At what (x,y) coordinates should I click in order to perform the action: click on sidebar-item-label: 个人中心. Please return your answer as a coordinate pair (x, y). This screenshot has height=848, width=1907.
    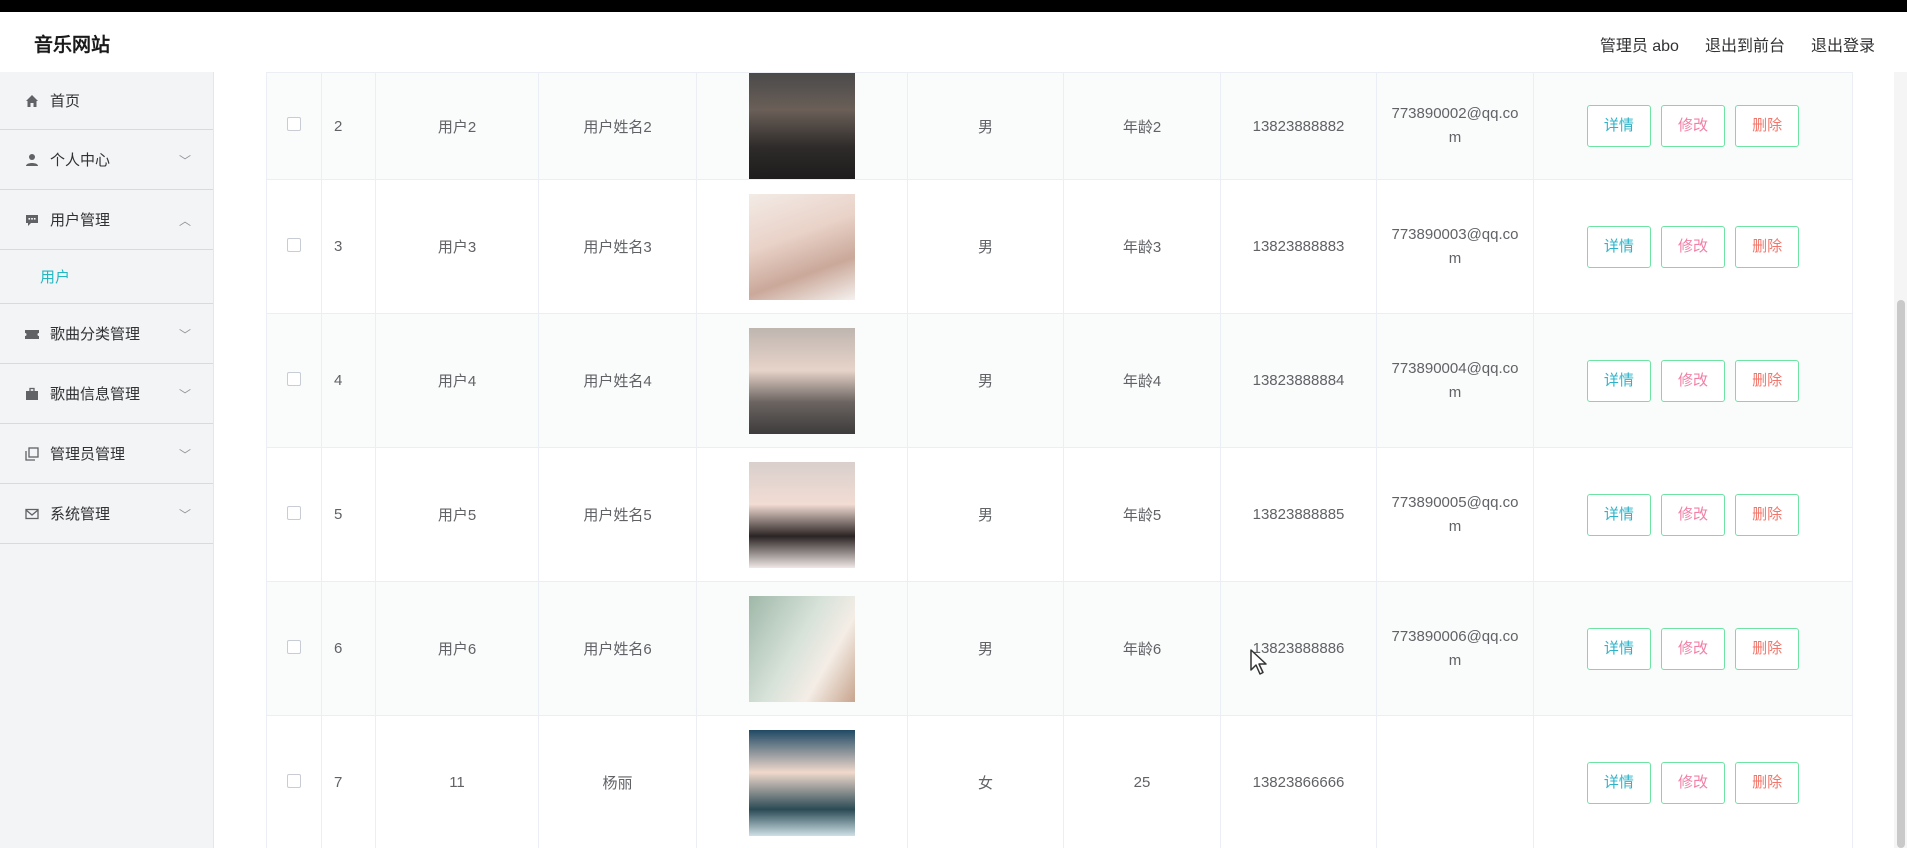
    Looking at the image, I should click on (80, 160).